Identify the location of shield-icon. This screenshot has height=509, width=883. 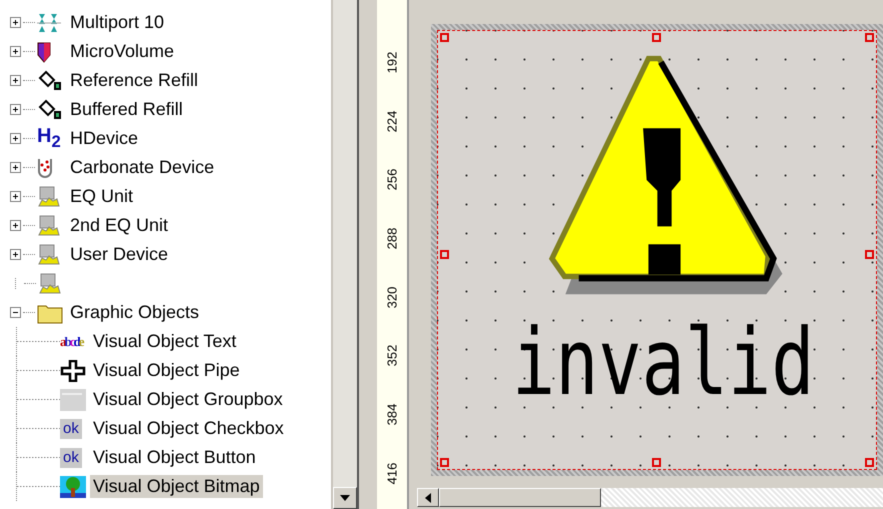
(44, 51).